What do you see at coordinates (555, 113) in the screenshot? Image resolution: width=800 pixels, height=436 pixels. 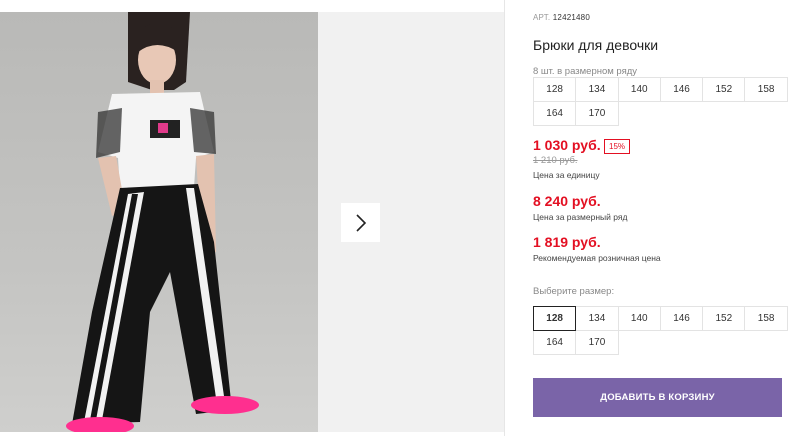 I see `size-row-cell: 164` at bounding box center [555, 113].